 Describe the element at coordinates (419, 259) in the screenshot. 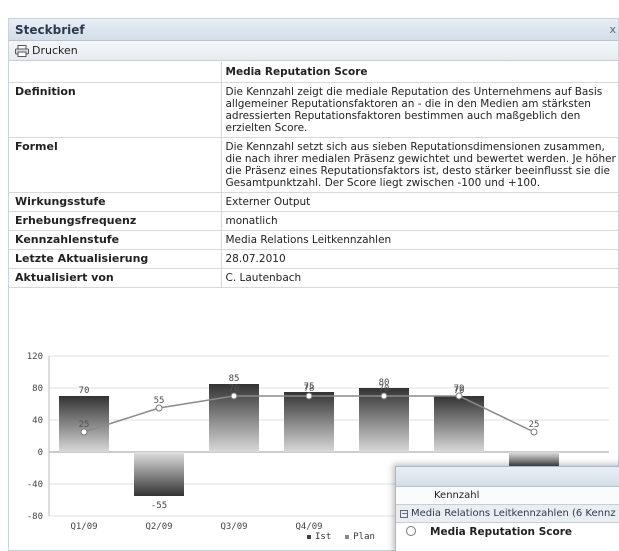

I see `row-value: 28.07.2010` at that location.